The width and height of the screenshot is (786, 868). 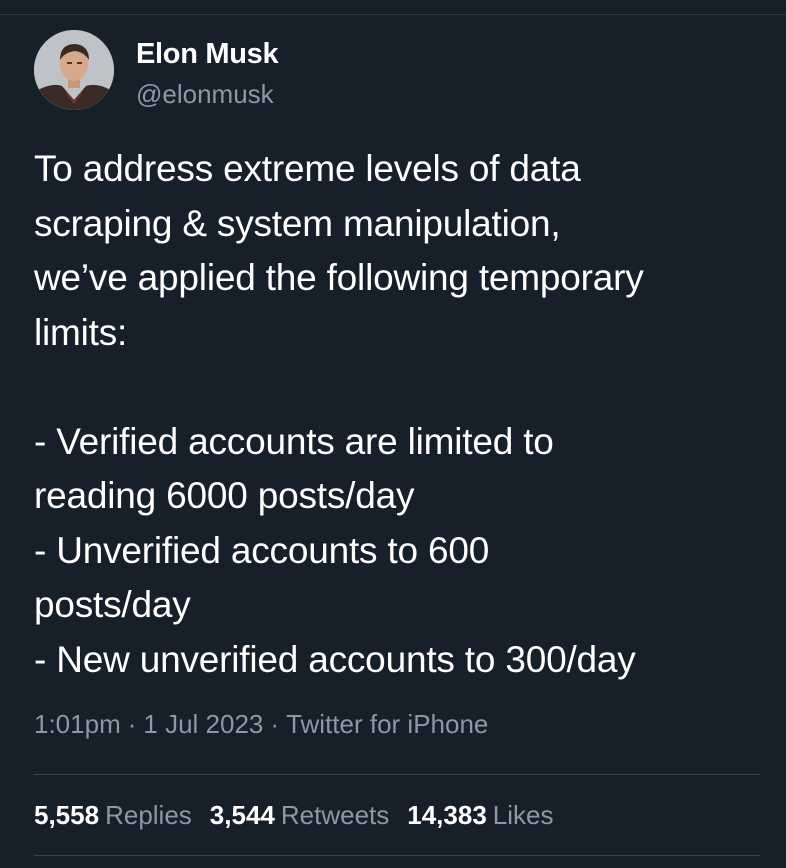 I want to click on tweet-meta: 1:01pm · 1 Jul 2023 · Twitter for iPhone, so click(x=397, y=724).